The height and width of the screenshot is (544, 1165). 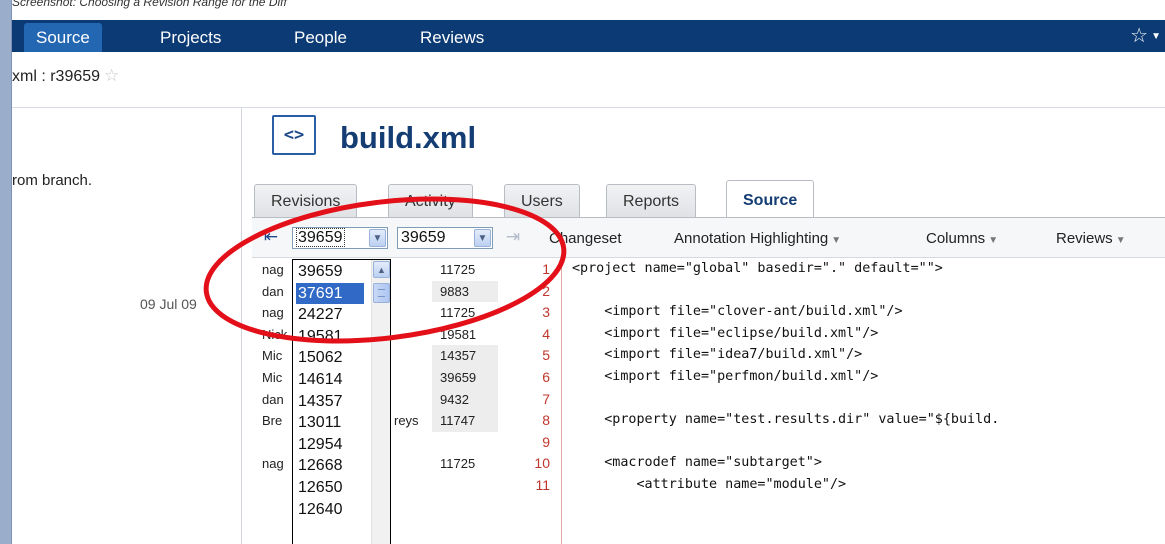 What do you see at coordinates (330, 510) in the screenshot?
I see `revision-option: 12640` at bounding box center [330, 510].